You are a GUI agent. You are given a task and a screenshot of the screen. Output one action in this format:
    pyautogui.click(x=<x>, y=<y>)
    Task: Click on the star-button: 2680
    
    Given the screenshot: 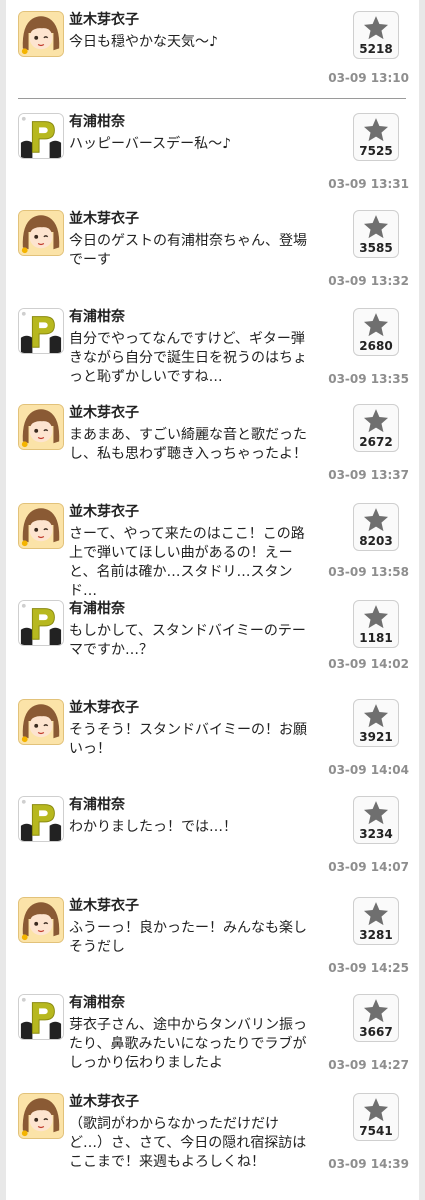 What is the action you would take?
    pyautogui.click(x=376, y=332)
    